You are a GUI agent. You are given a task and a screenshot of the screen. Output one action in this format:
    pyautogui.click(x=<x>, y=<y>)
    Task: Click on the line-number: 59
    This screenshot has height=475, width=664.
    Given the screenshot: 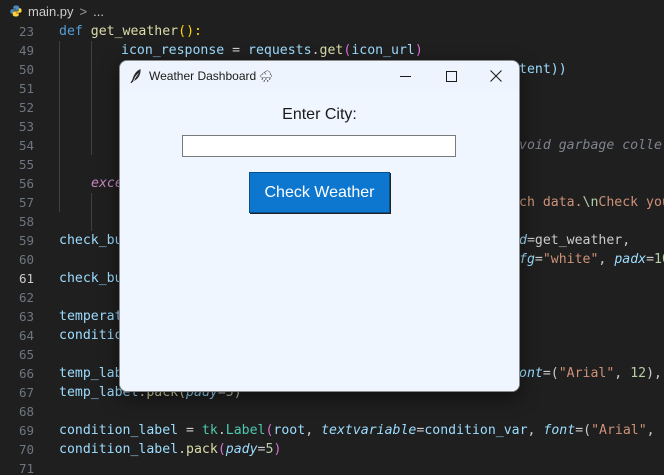 What is the action you would take?
    pyautogui.click(x=26, y=240)
    